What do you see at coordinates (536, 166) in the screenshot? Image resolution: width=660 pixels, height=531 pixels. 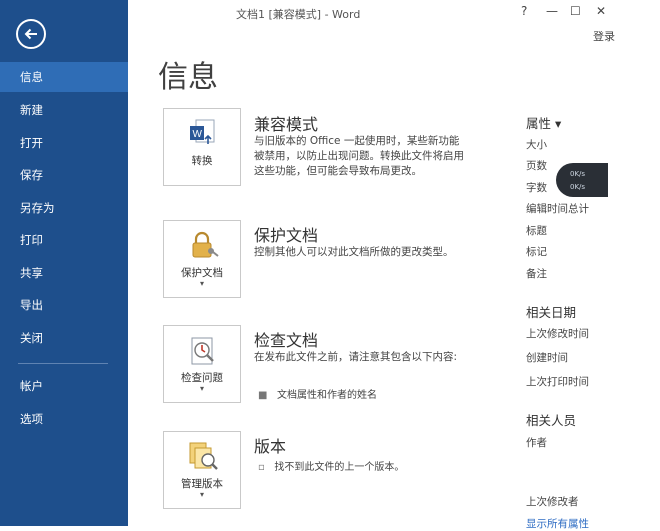 I see `property-pages: 页数` at bounding box center [536, 166].